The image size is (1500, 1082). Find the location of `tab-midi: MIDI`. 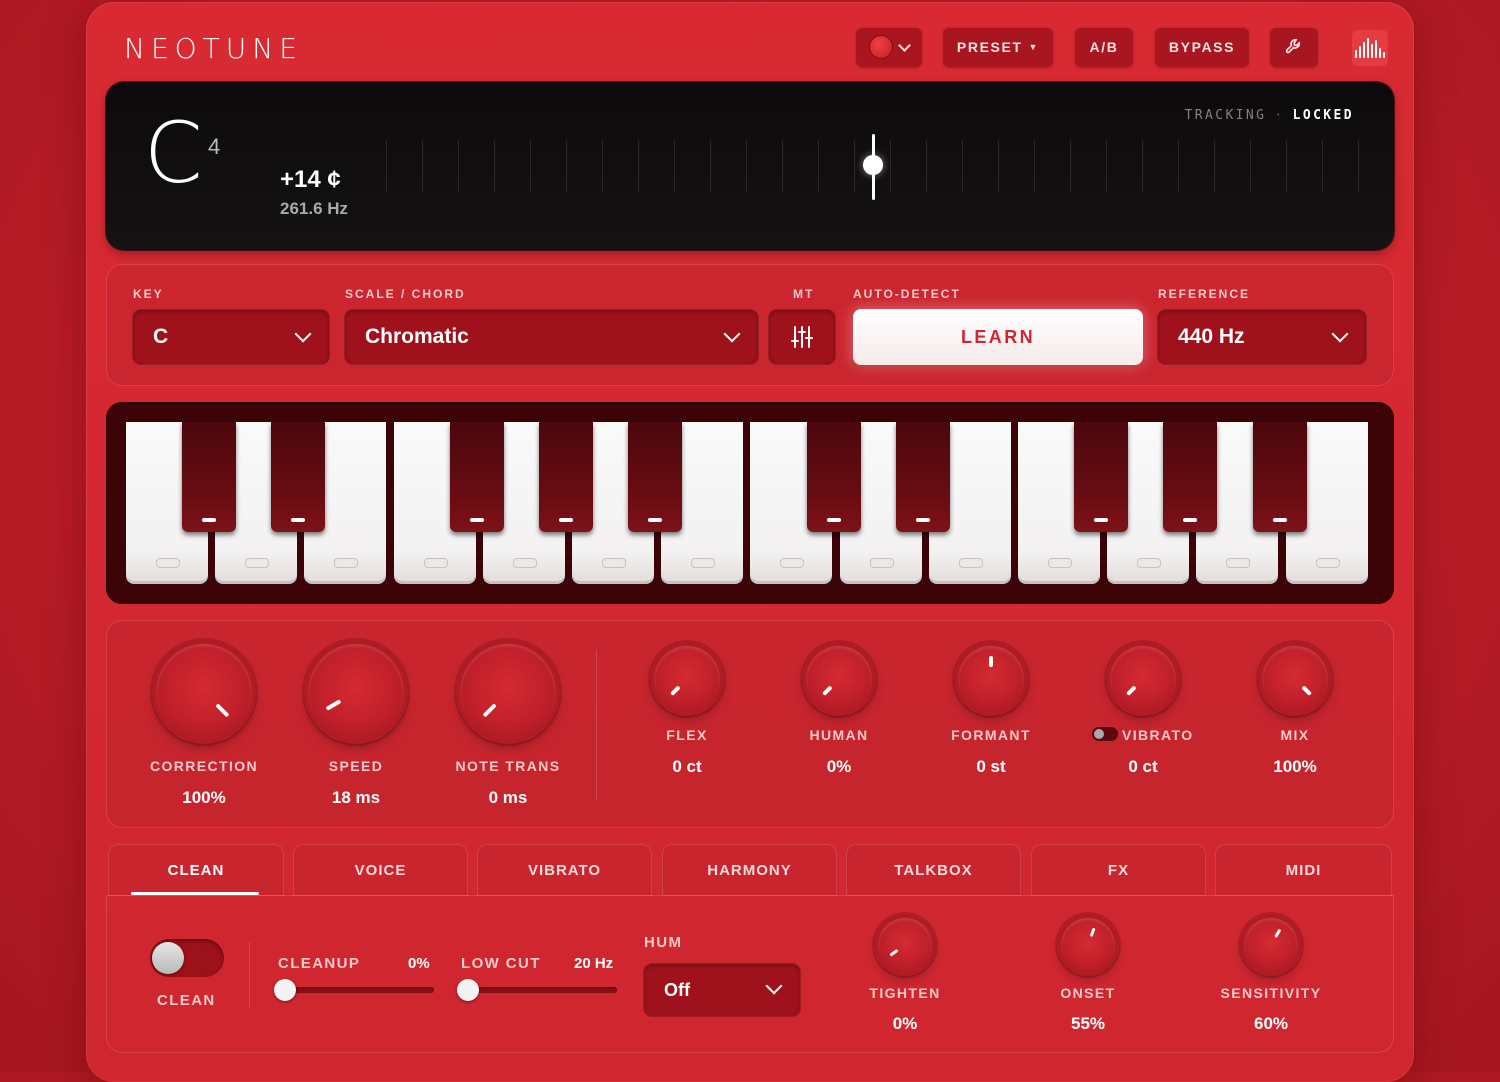

tab-midi: MIDI is located at coordinates (1303, 870).